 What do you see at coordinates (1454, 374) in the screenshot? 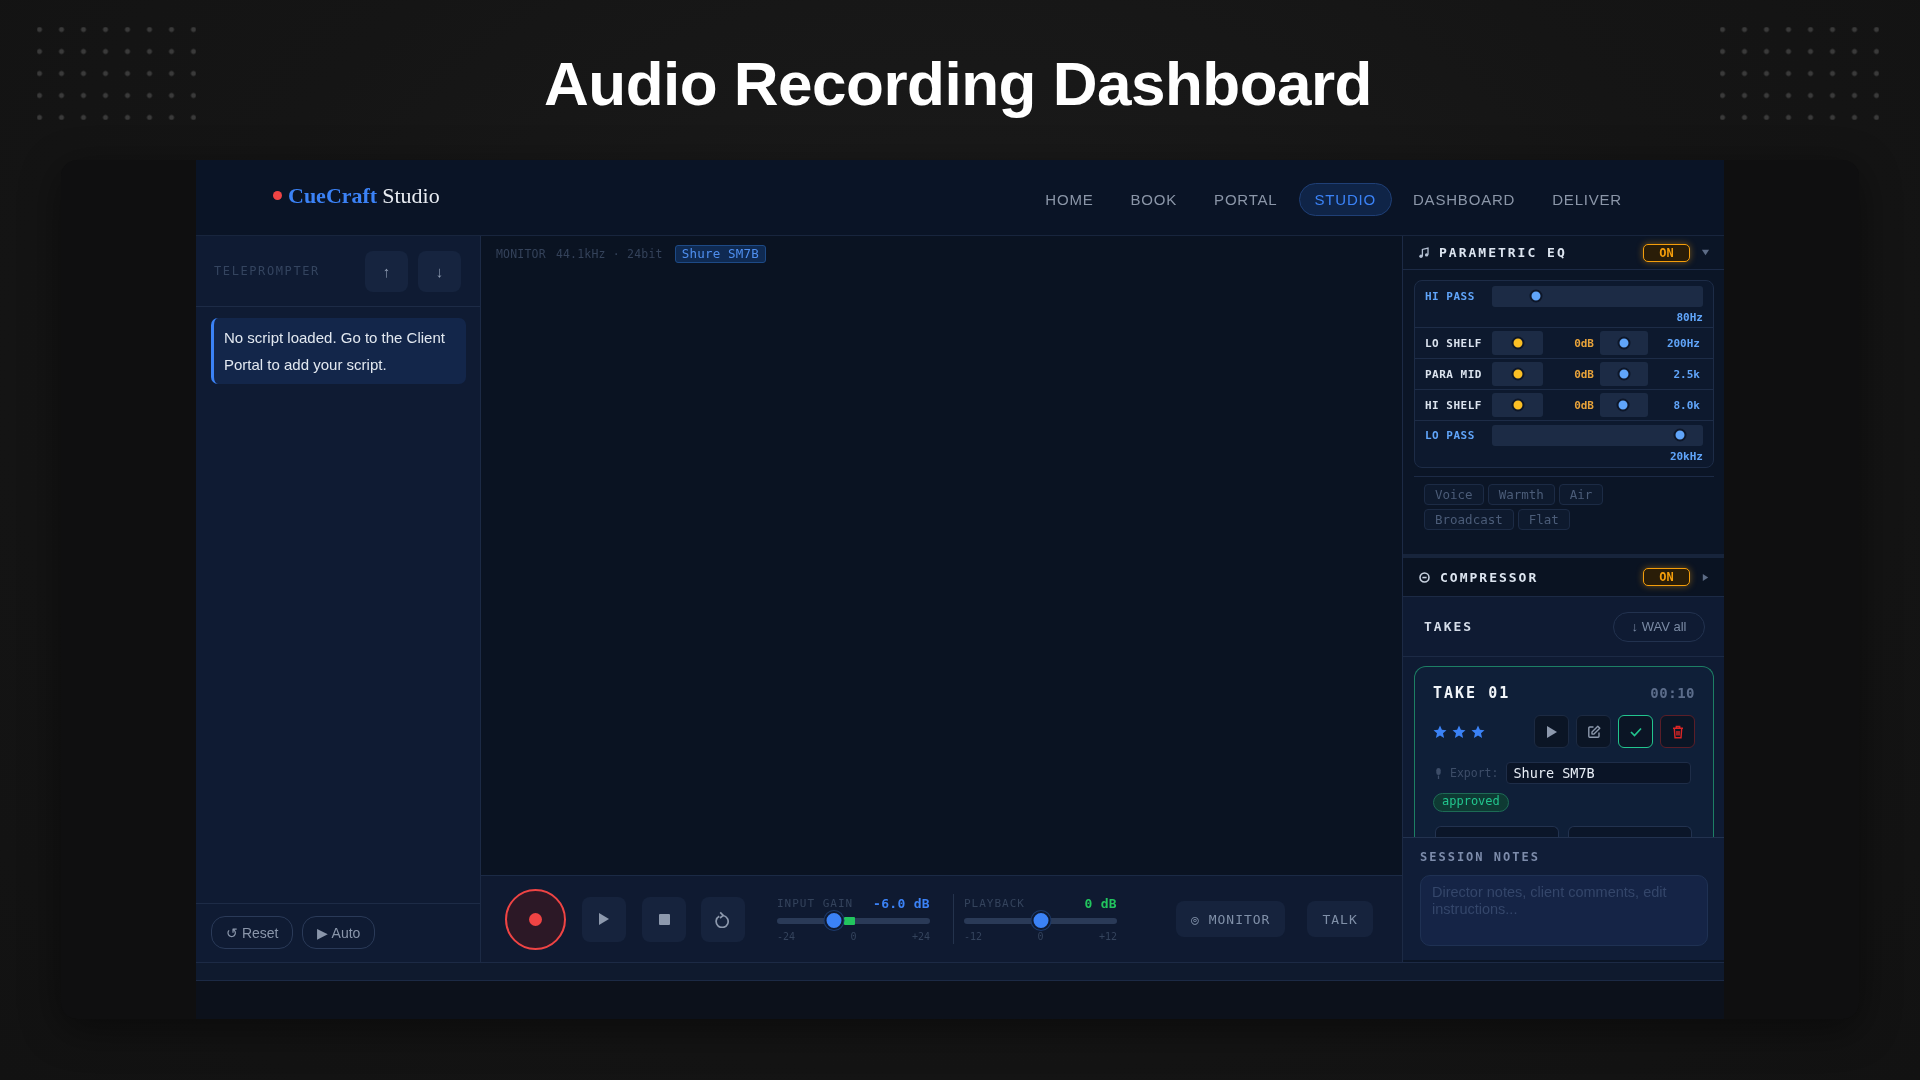
I see `band-label: PARA MID` at bounding box center [1454, 374].